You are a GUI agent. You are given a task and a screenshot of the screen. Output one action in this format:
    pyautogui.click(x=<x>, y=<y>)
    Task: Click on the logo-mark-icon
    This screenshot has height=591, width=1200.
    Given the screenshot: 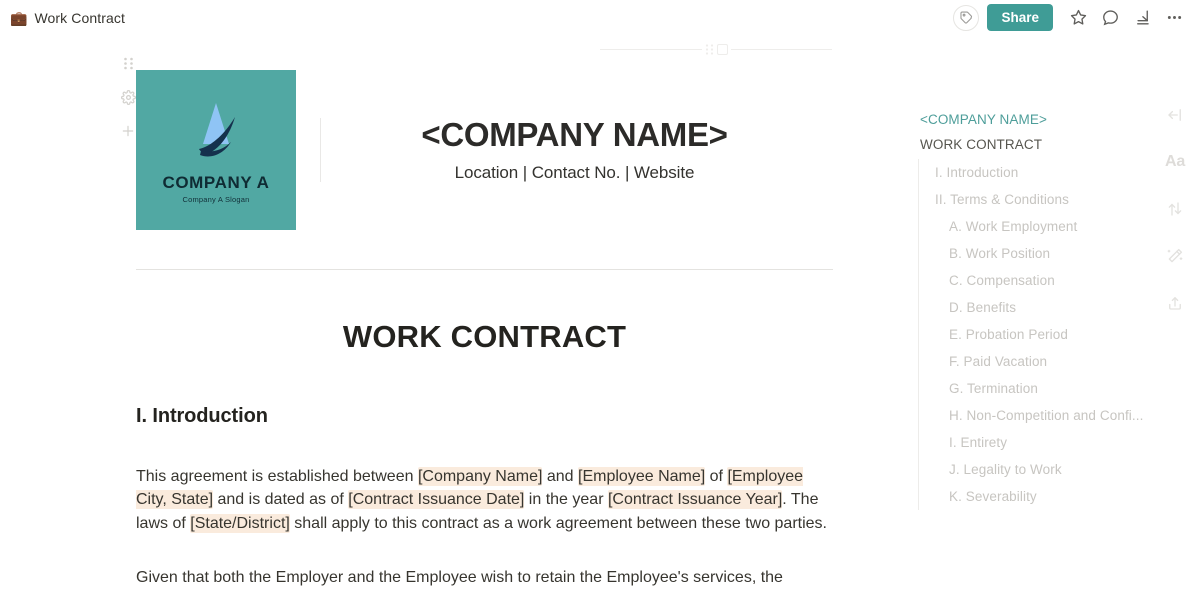 What is the action you would take?
    pyautogui.click(x=216, y=134)
    